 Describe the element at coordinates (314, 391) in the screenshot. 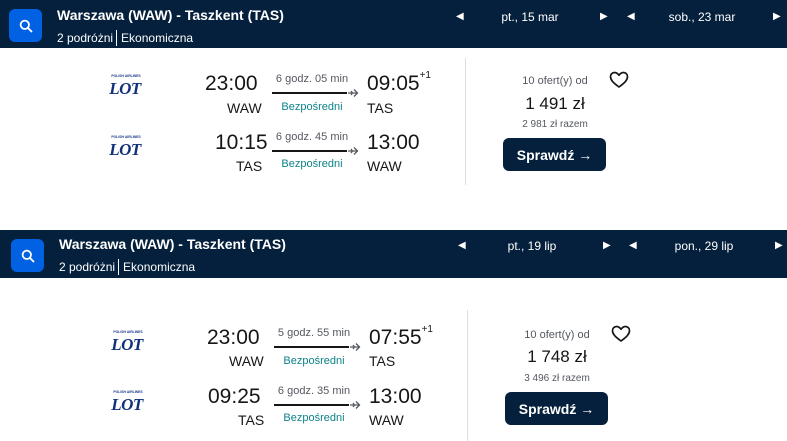

I see `inbound-duration: 6 godz. 35 min` at that location.